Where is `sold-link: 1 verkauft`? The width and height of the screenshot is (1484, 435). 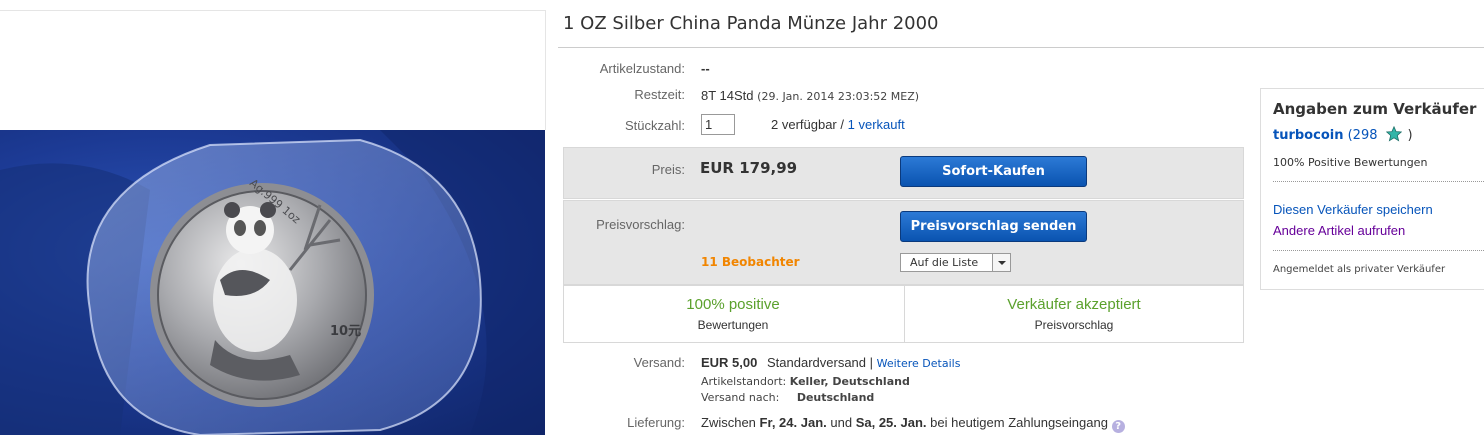
sold-link: 1 verkauft is located at coordinates (876, 124).